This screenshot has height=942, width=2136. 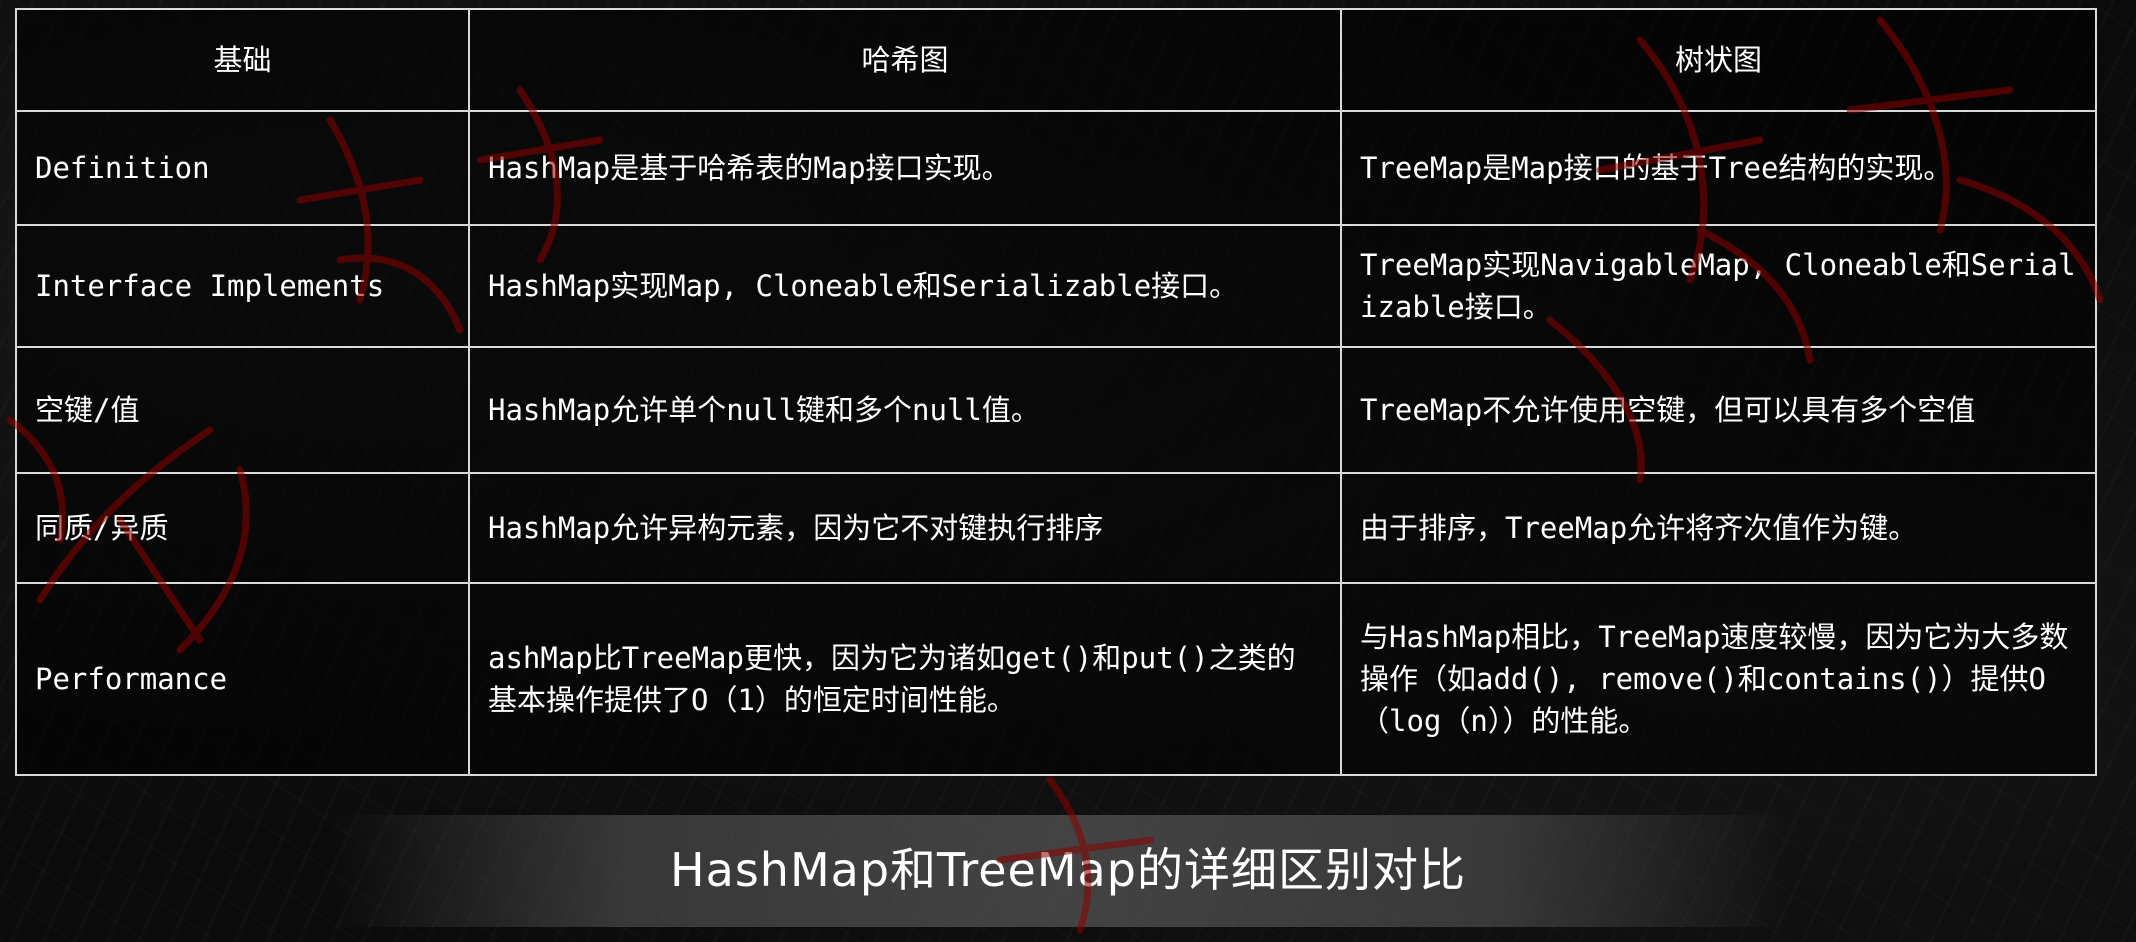 I want to click on cell-treemap: TreeMap不允许使用空键，但可以具有多个空值, so click(x=1718, y=410).